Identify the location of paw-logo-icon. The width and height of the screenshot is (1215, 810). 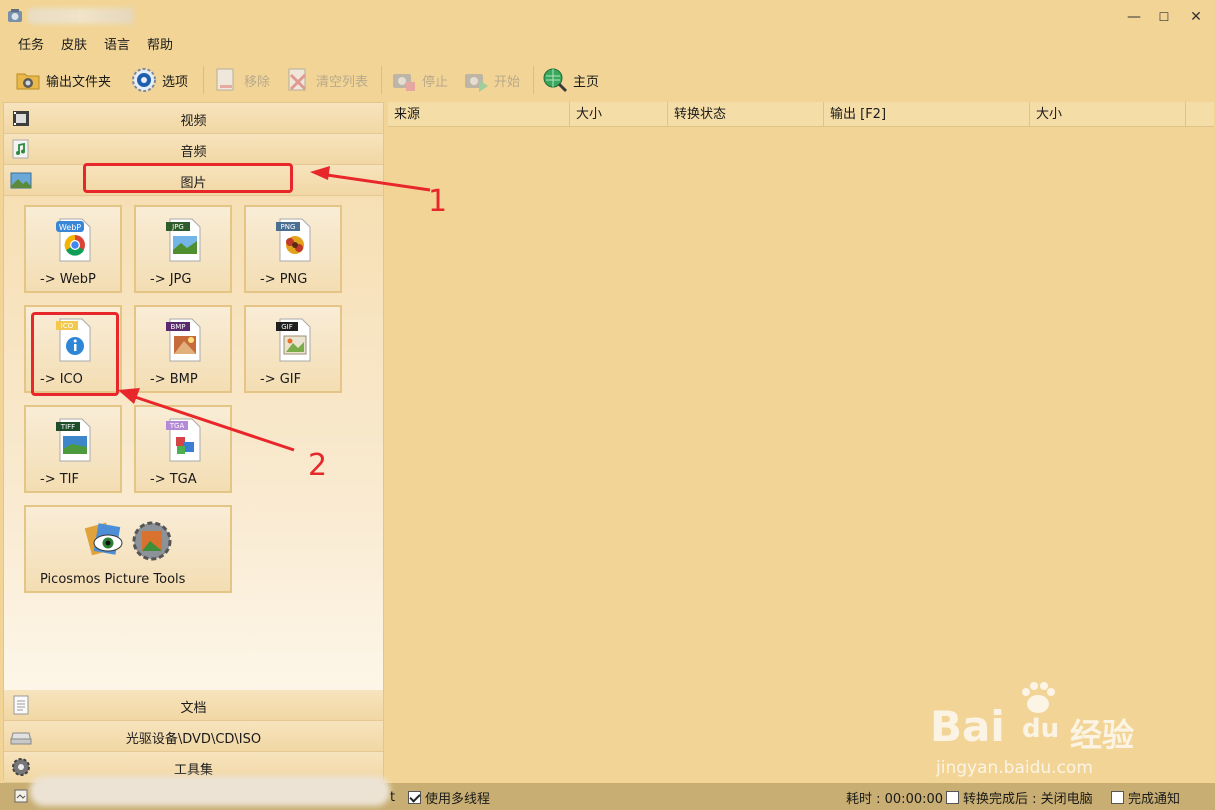
(1038, 697).